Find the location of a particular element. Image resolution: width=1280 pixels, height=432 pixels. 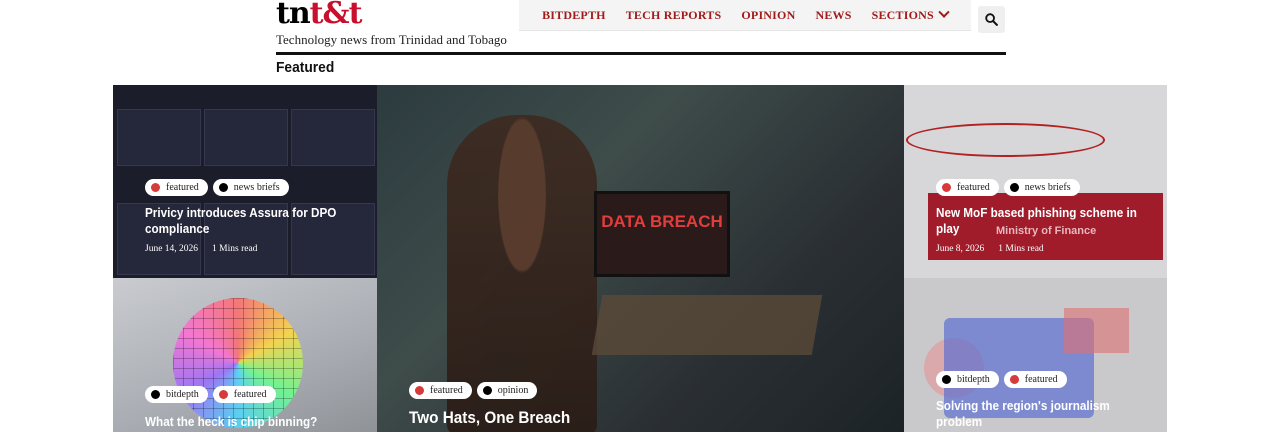

article-meta: June 8, 2026 1 Mins read is located at coordinates (990, 249).